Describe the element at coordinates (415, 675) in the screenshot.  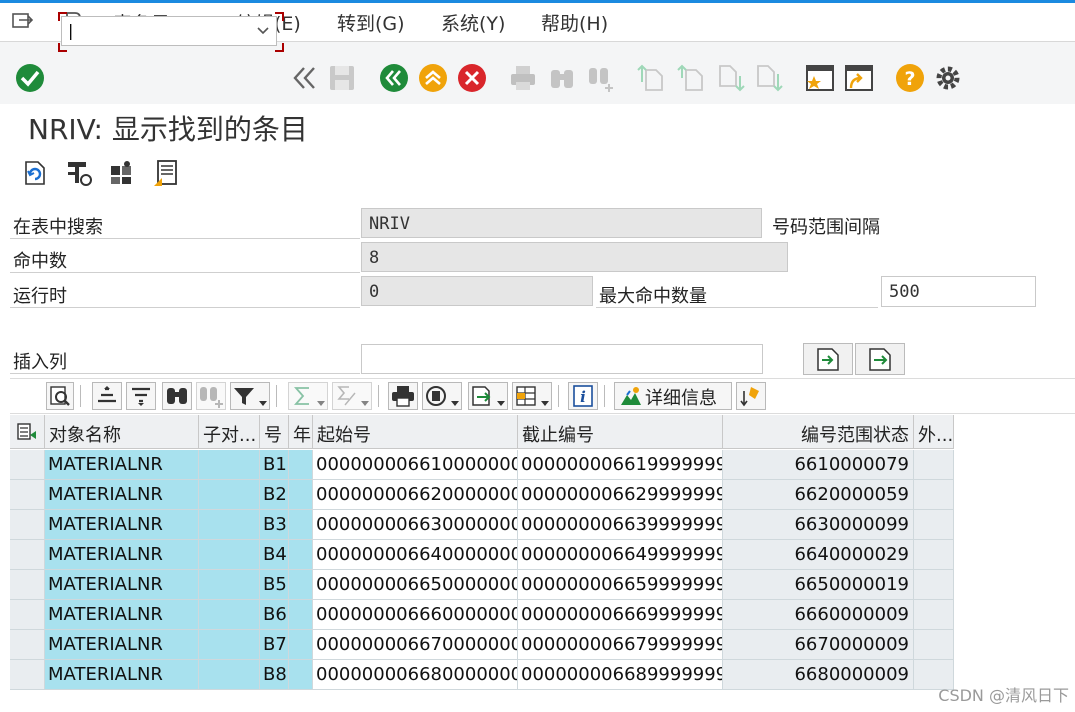
I see `cell-from-number: 000000006680000000` at that location.